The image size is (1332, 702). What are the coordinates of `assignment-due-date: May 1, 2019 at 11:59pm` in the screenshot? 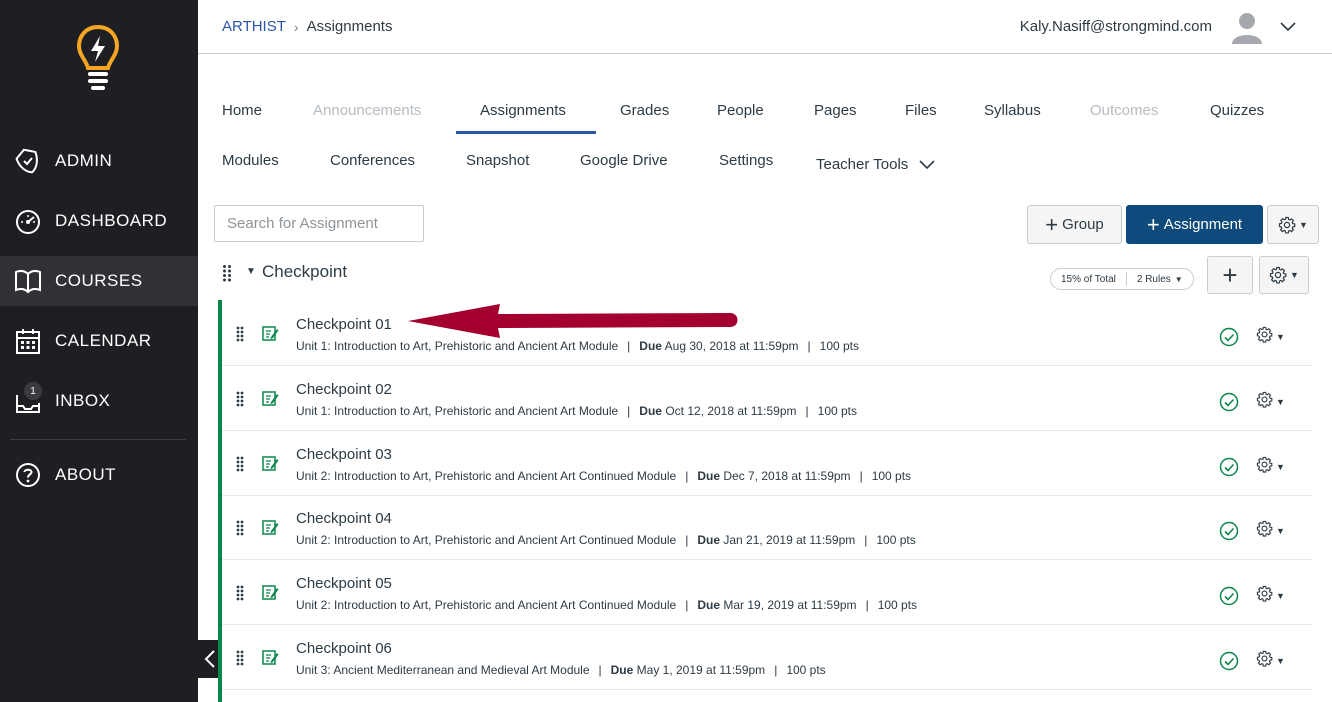 It's located at (701, 670).